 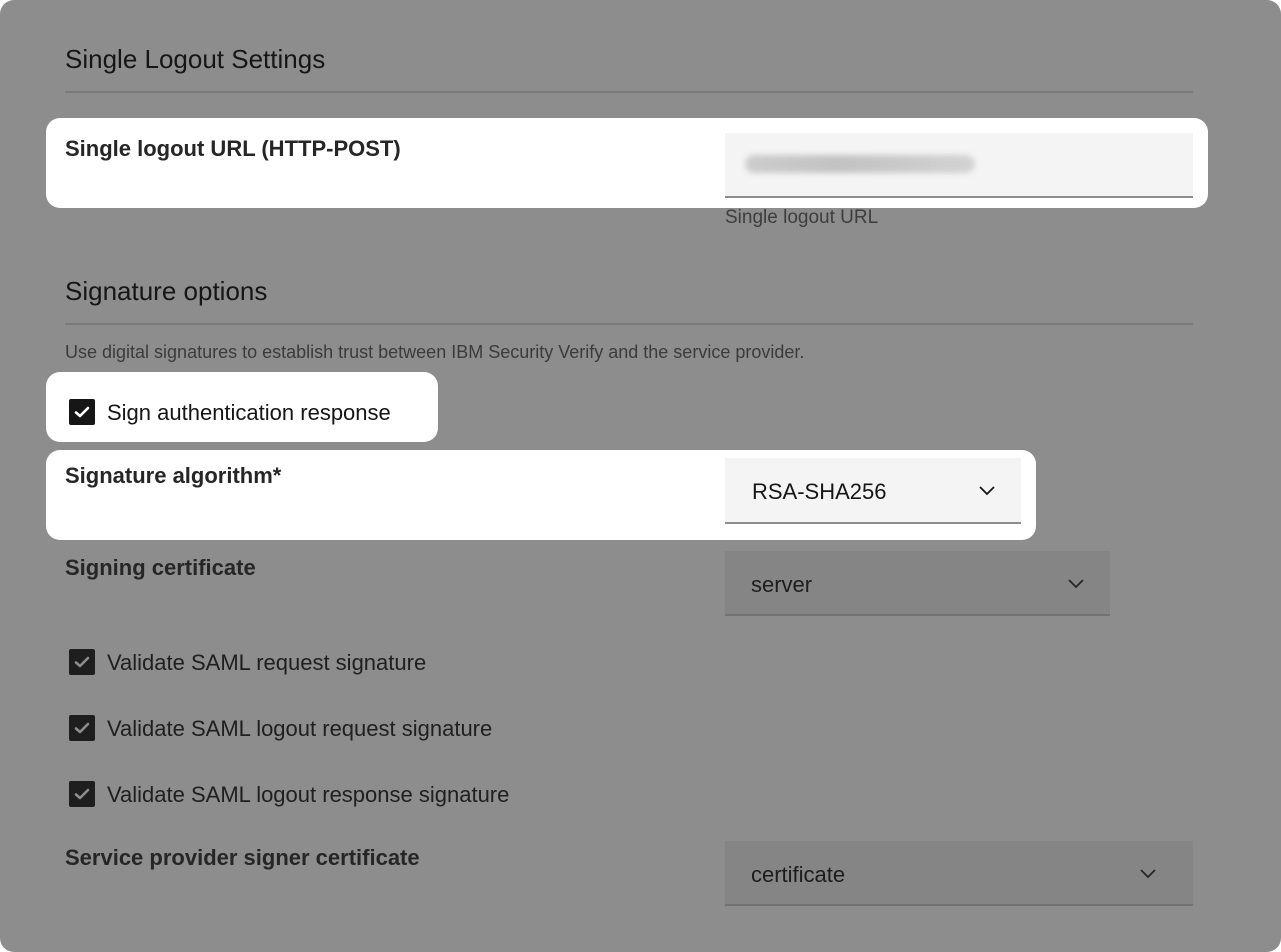 I want to click on validate-saml-logout-response-checkbox, so click(x=82, y=794).